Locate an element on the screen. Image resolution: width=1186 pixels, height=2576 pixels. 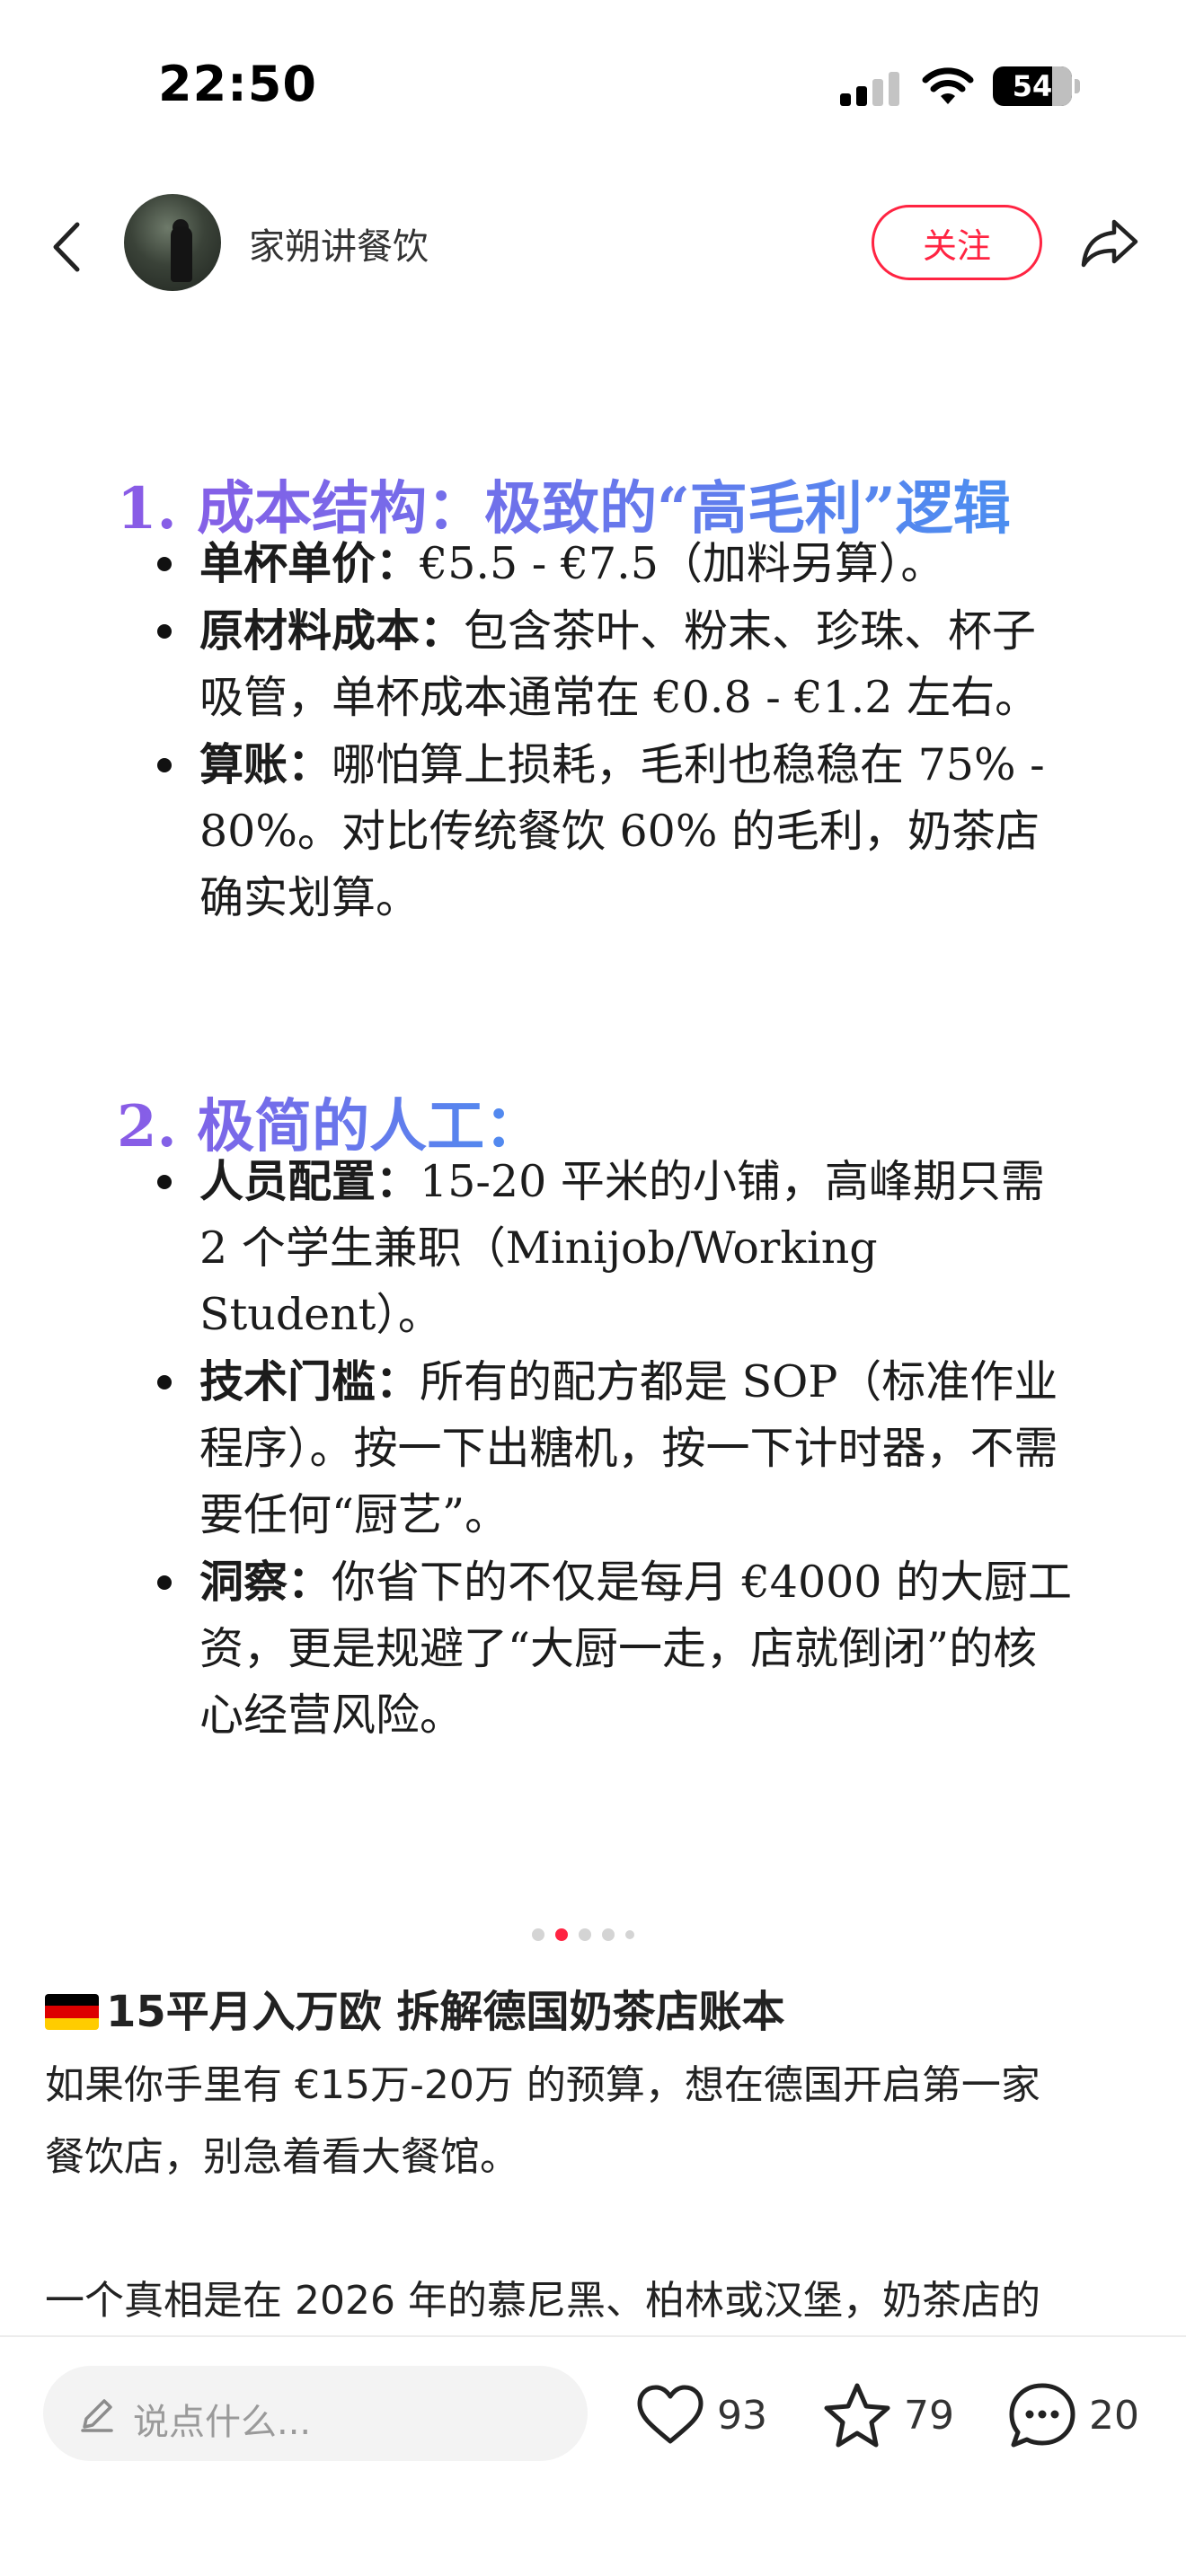
note-line: 一个真相是在 2026 年的慕尼黑、柏林或汉堡，奶茶店的 is located at coordinates (542, 2301).